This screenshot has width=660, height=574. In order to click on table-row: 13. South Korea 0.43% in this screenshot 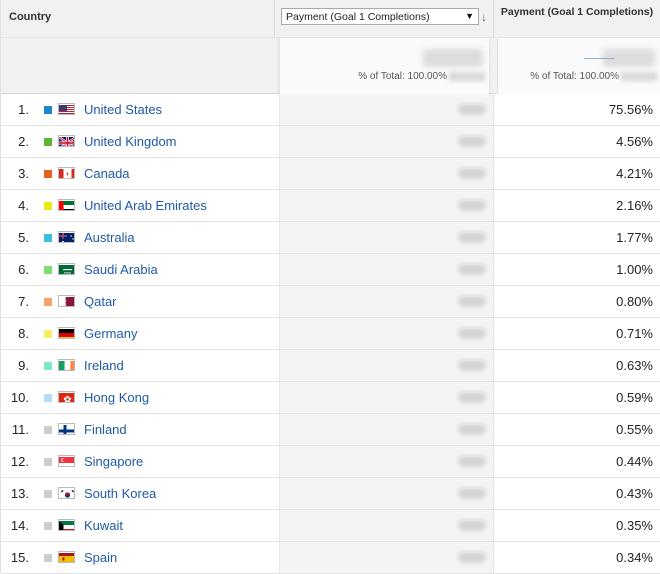, I will do `click(330, 494)`.